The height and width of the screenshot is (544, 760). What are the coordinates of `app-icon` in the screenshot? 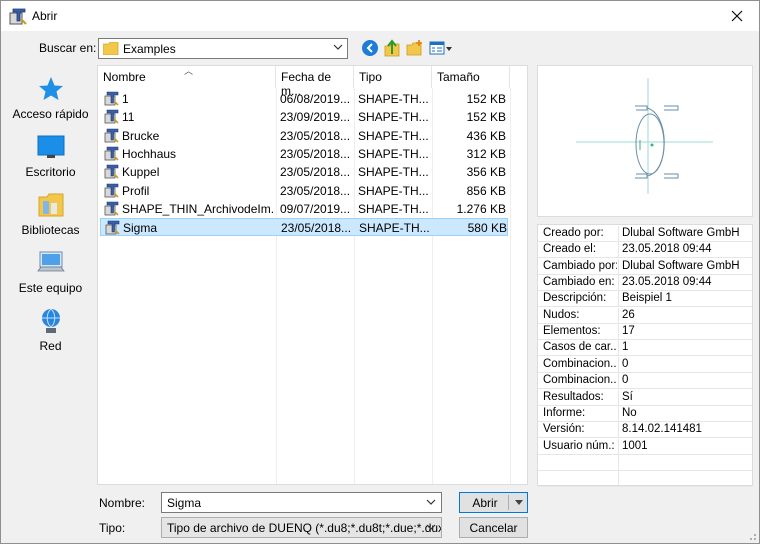 It's located at (18, 16).